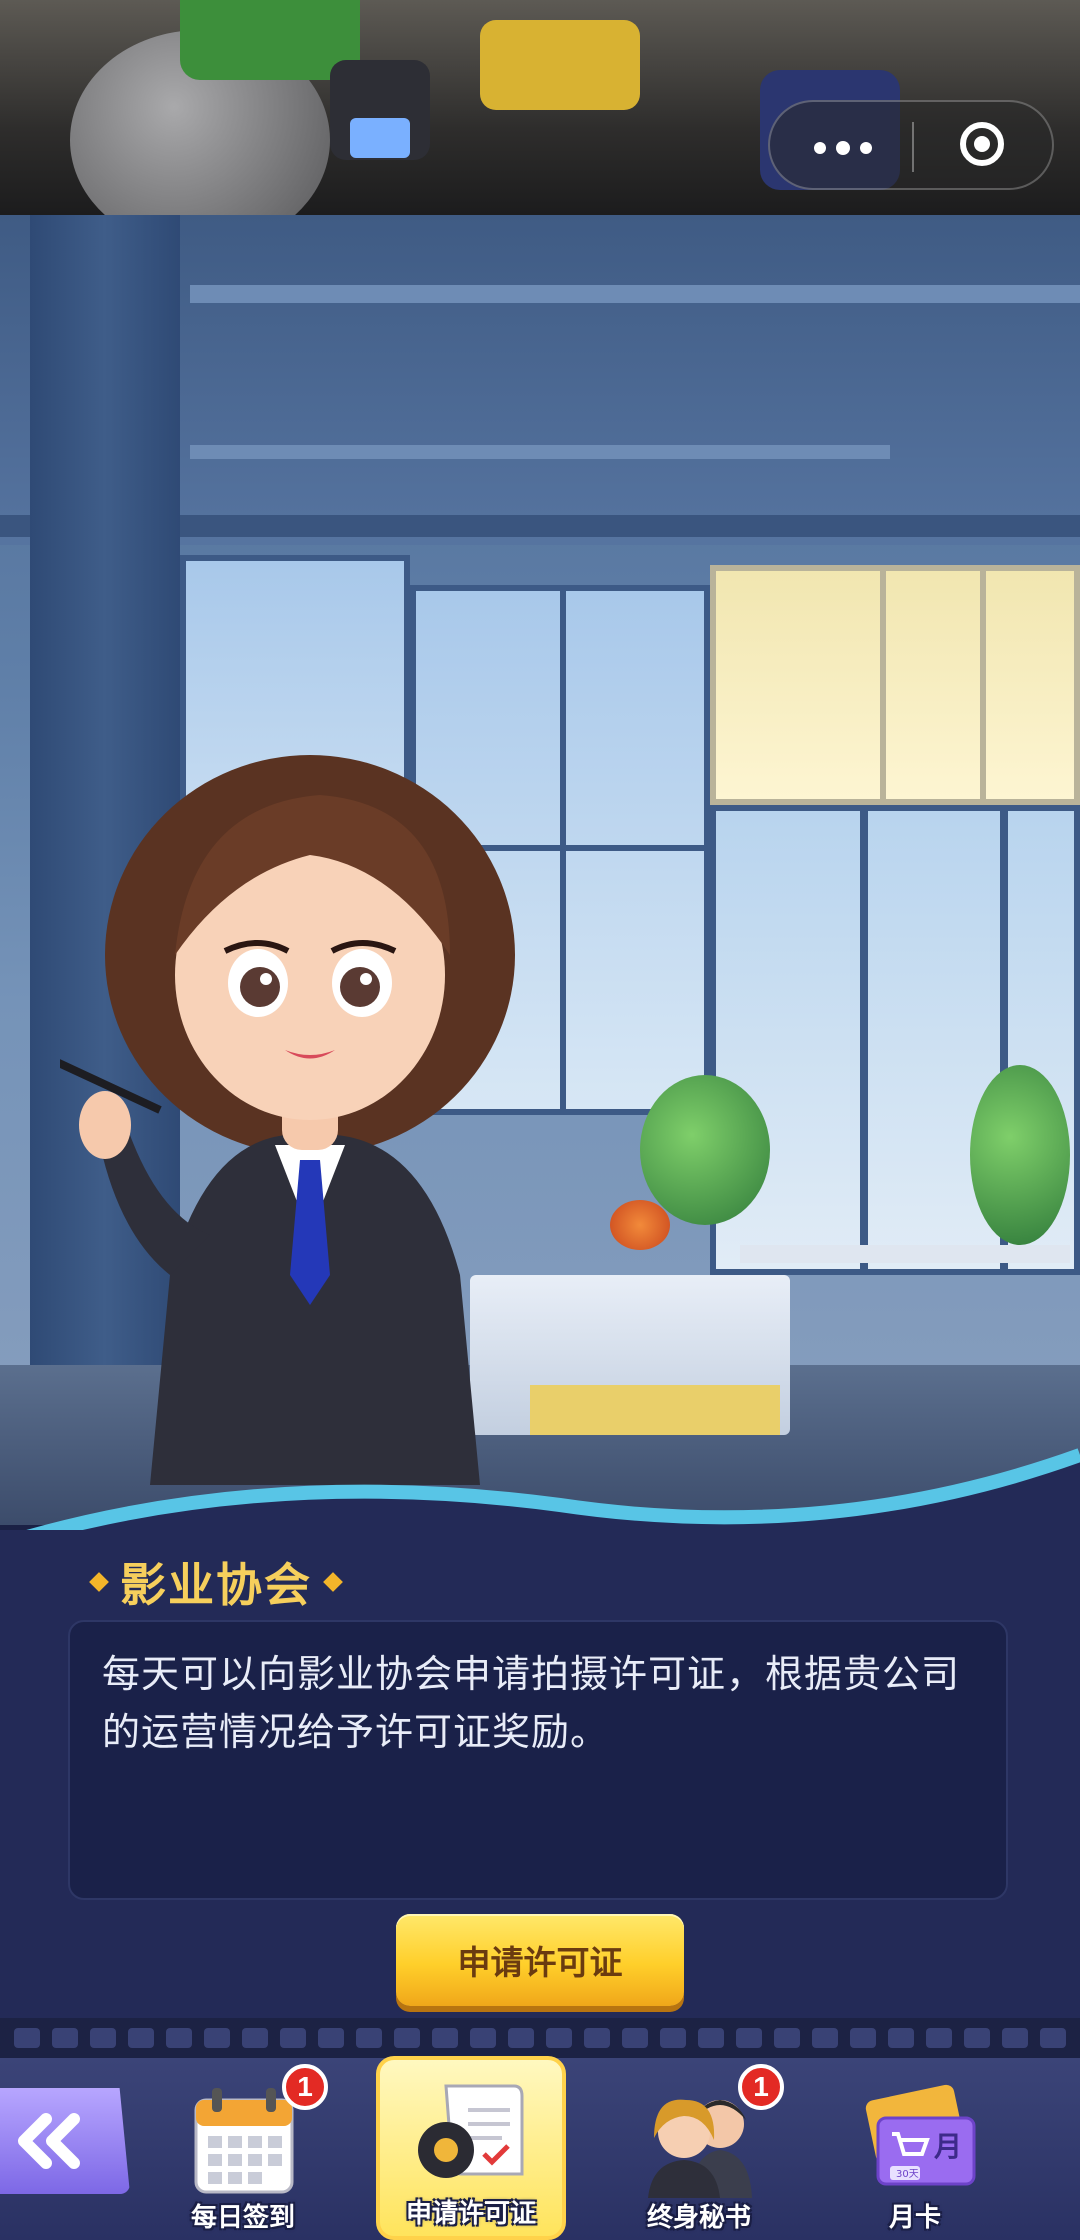 The height and width of the screenshot is (2240, 1080). I want to click on nav-item-monthly-card: 30天 月 月卡, so click(915, 2148).